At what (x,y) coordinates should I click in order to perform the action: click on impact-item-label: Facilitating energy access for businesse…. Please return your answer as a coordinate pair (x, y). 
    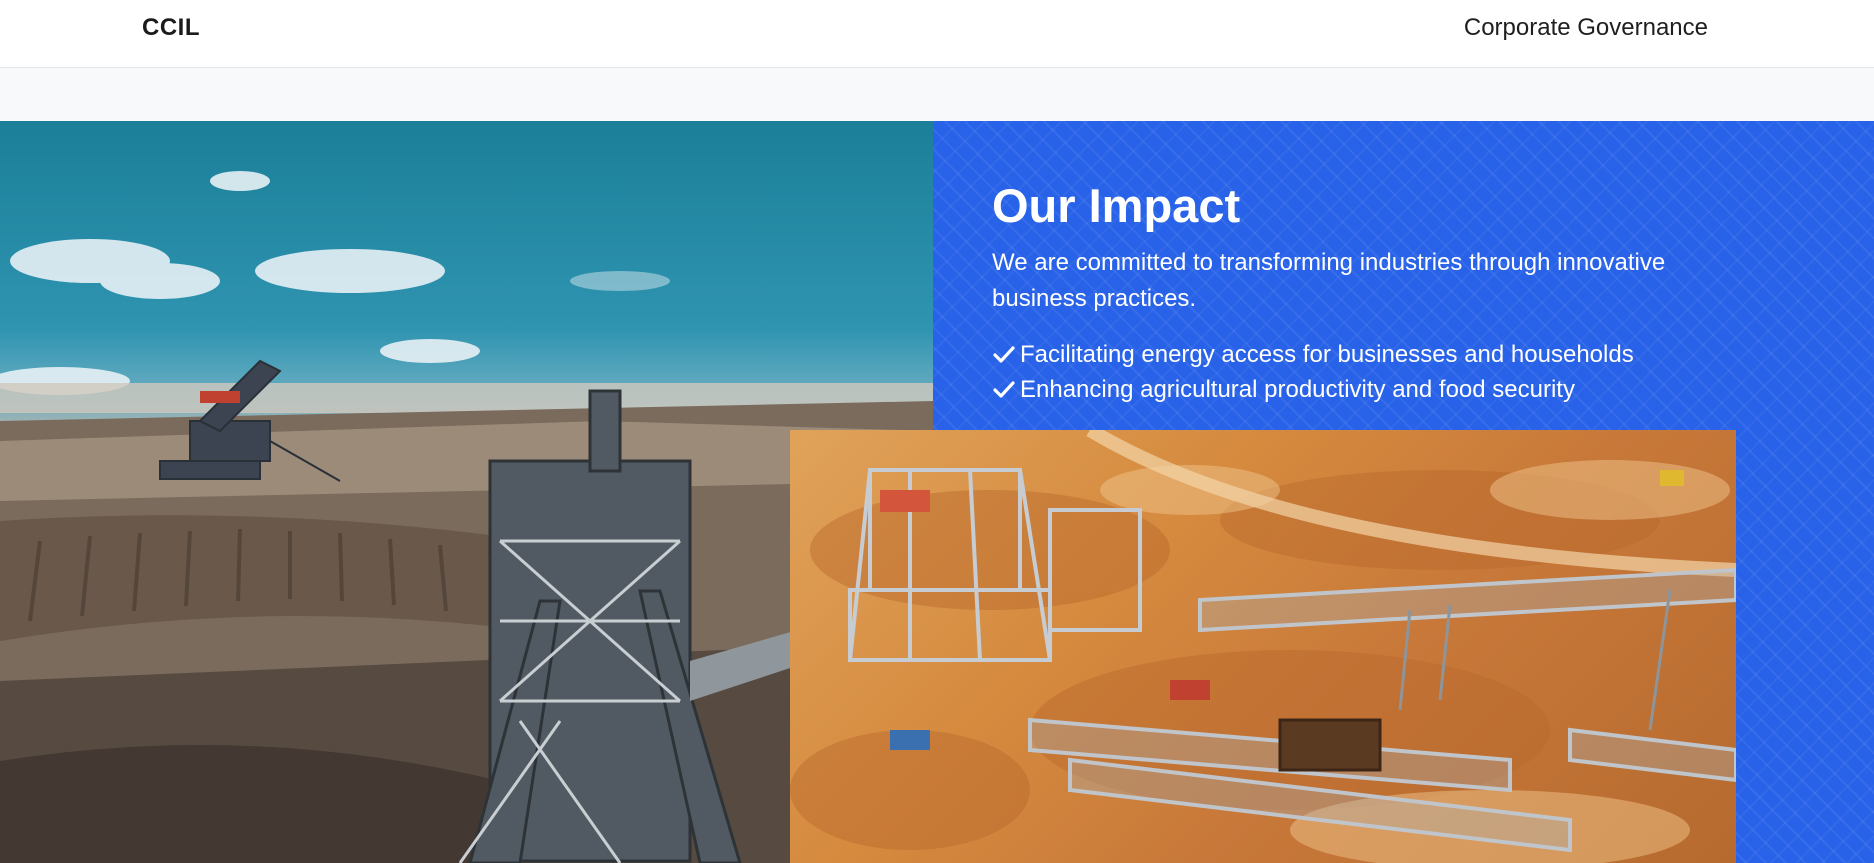
    Looking at the image, I should click on (1327, 354).